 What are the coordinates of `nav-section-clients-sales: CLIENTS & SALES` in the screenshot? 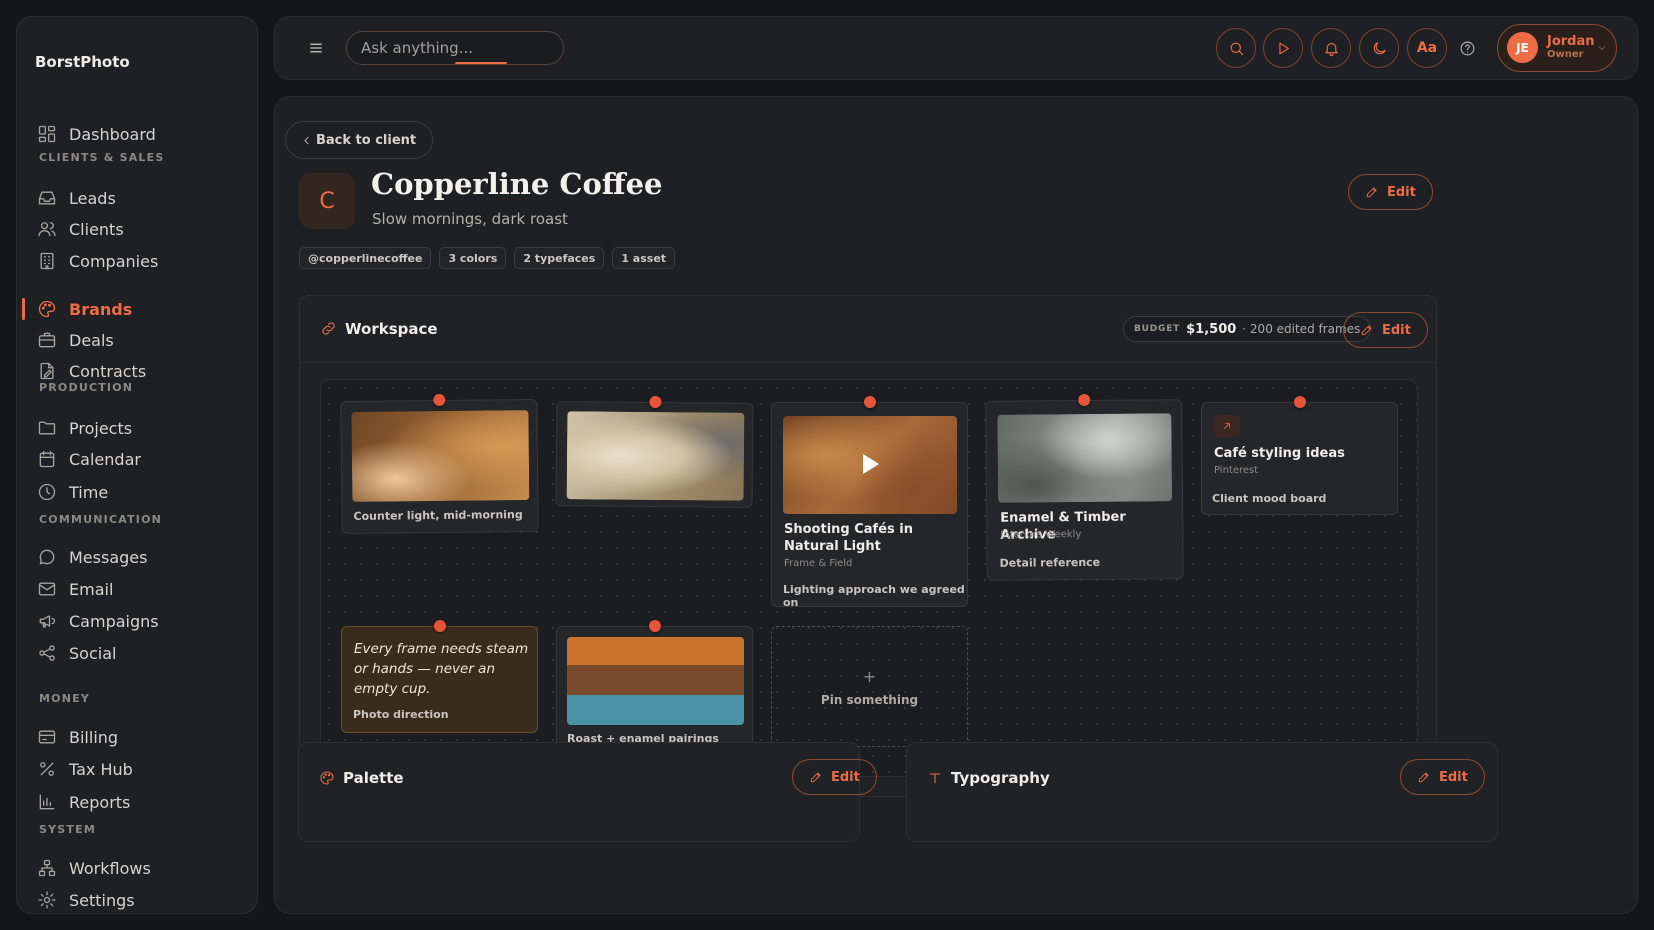 It's located at (102, 157).